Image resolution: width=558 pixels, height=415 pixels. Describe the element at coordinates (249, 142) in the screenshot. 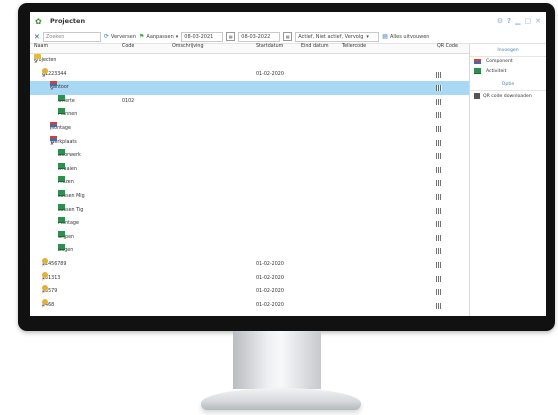

I see `table-row: ◢ Werkplaats` at that location.